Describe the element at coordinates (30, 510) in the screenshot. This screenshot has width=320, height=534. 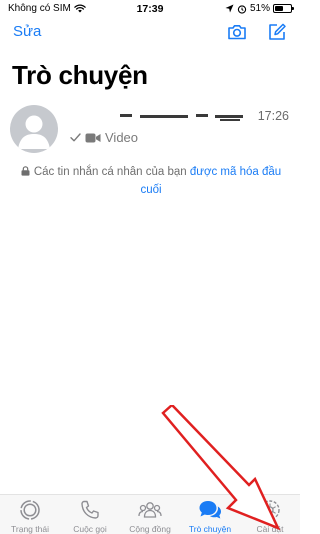
I see `status-icon` at that location.